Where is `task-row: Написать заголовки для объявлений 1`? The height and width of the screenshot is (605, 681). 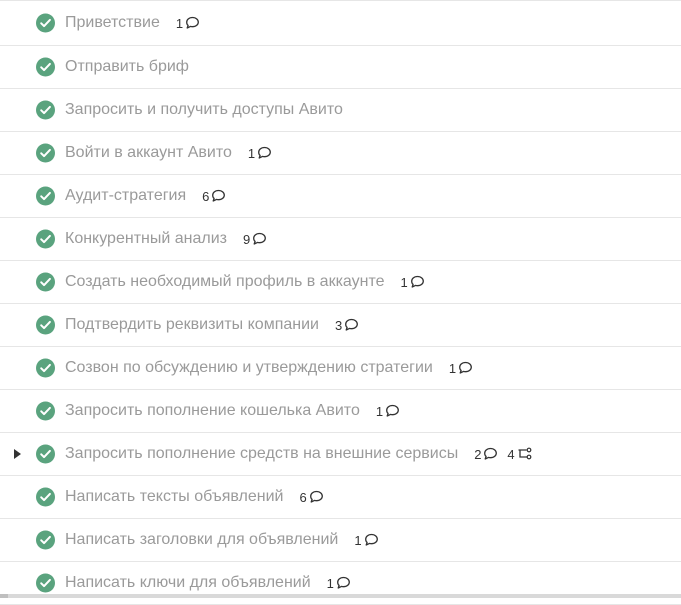 task-row: Написать заголовки для объявлений 1 is located at coordinates (340, 540).